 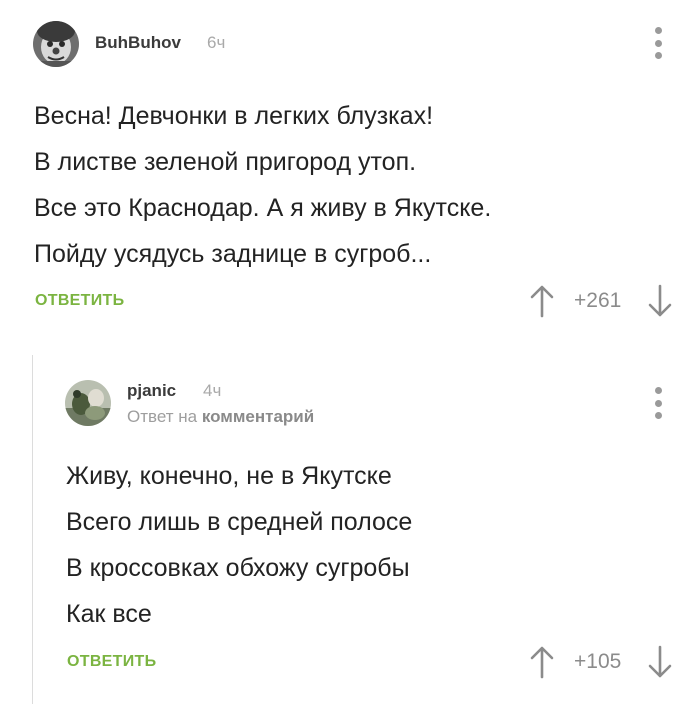 What do you see at coordinates (225, 162) in the screenshot?
I see `comment-line: В листве зеленой пригород утоп.` at bounding box center [225, 162].